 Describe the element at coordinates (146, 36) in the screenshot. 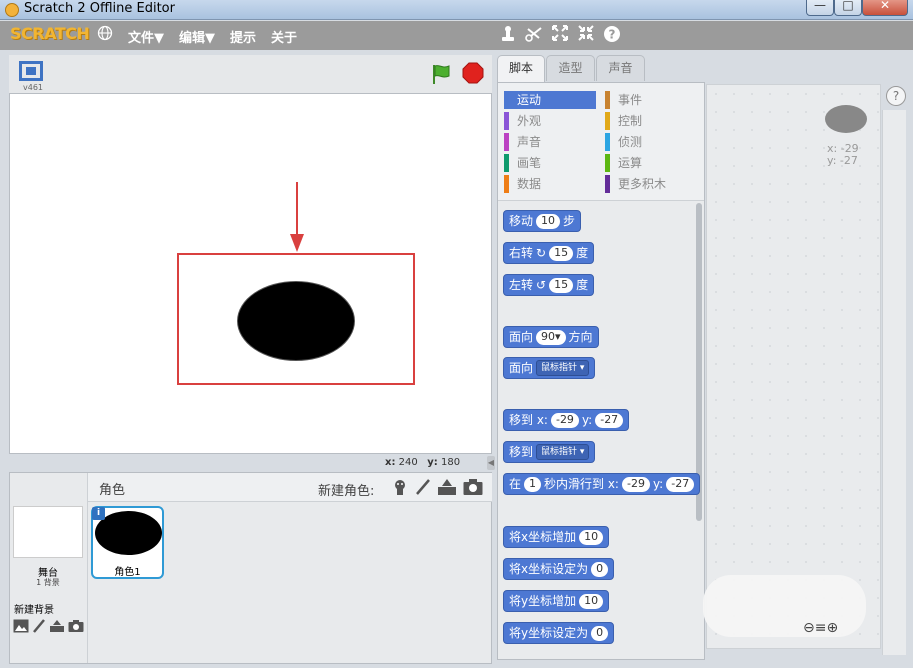

I see `menu-file: 文件▼` at that location.